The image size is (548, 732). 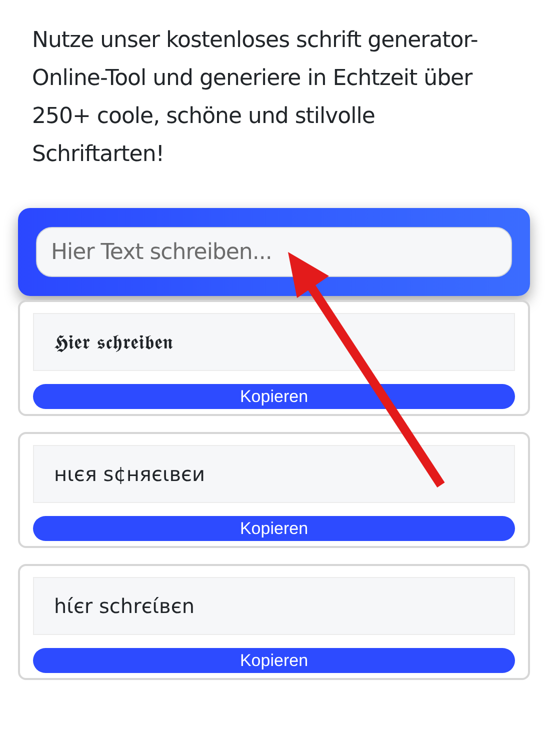 I want to click on sample-text: 𝕳𝖎𝖊𝖗 𝖘𝖈𝖍𝖗𝖊𝖎𝖇𝖊𝖓, so click(x=113, y=342).